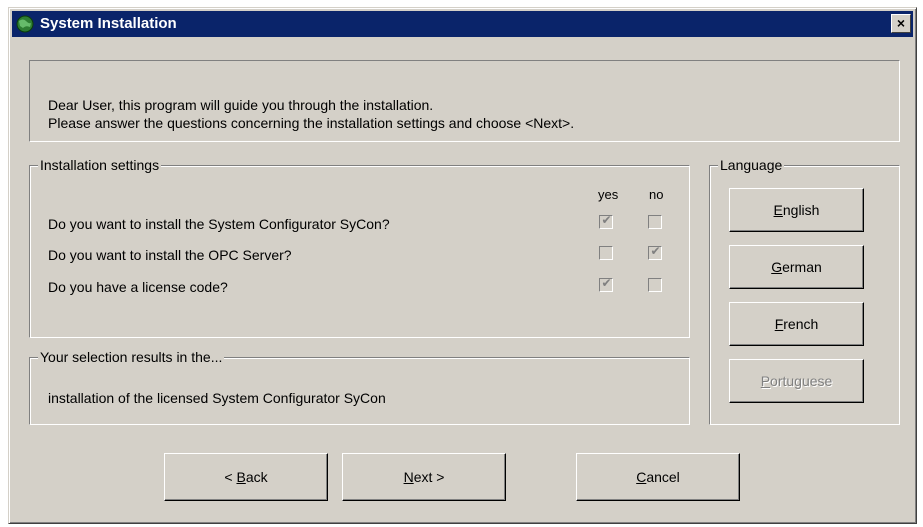  I want to click on portuguese-label: ortuguese, so click(801, 381).